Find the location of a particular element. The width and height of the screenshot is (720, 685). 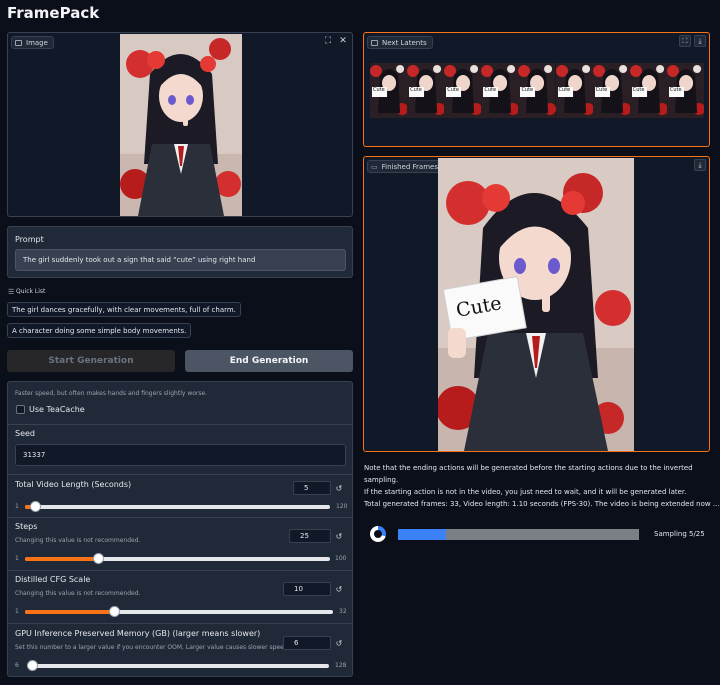

finished-video: Cute is located at coordinates (536, 304).